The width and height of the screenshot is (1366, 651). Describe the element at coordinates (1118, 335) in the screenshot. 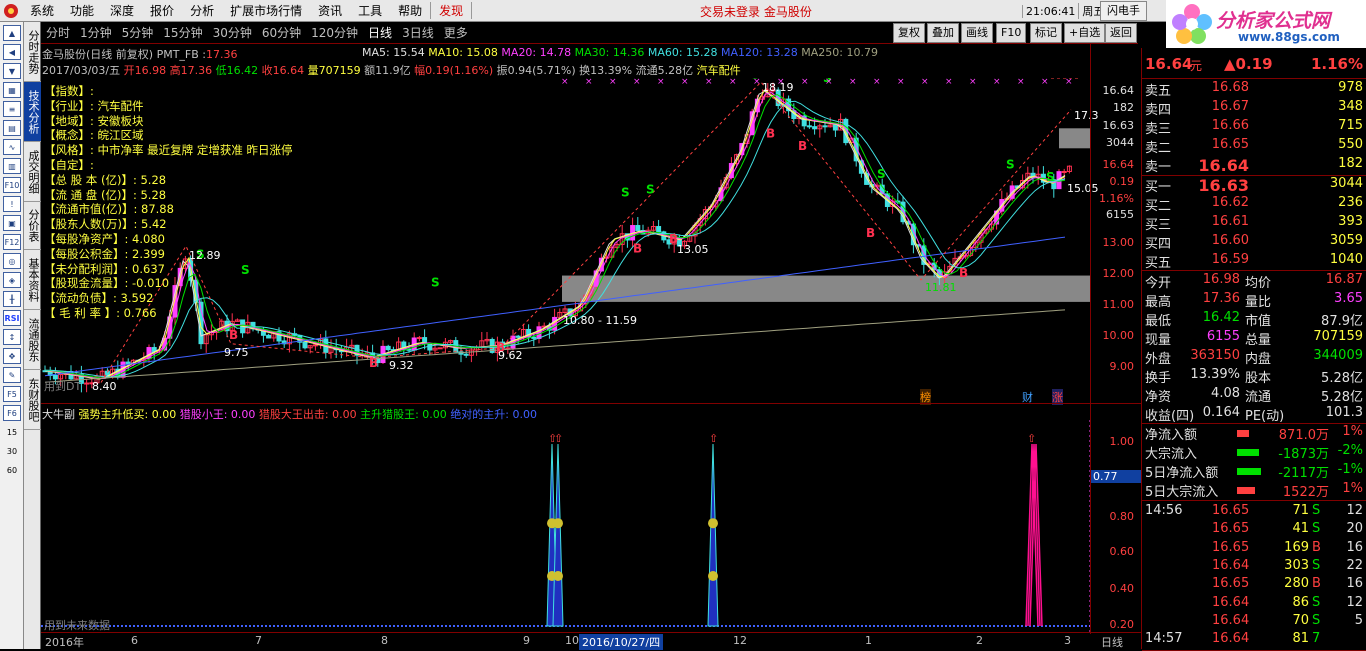

I see `axis-10: 10.00` at that location.